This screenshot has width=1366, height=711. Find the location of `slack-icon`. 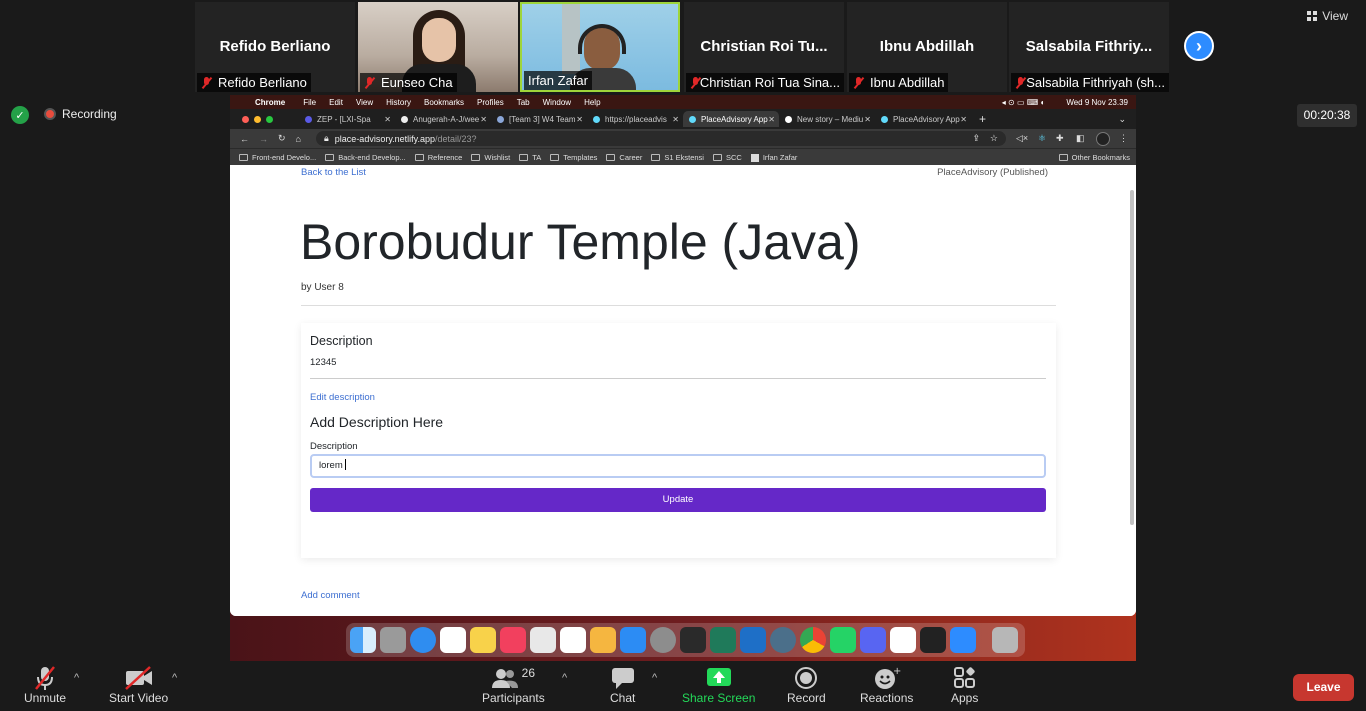

slack-icon is located at coordinates (903, 640).